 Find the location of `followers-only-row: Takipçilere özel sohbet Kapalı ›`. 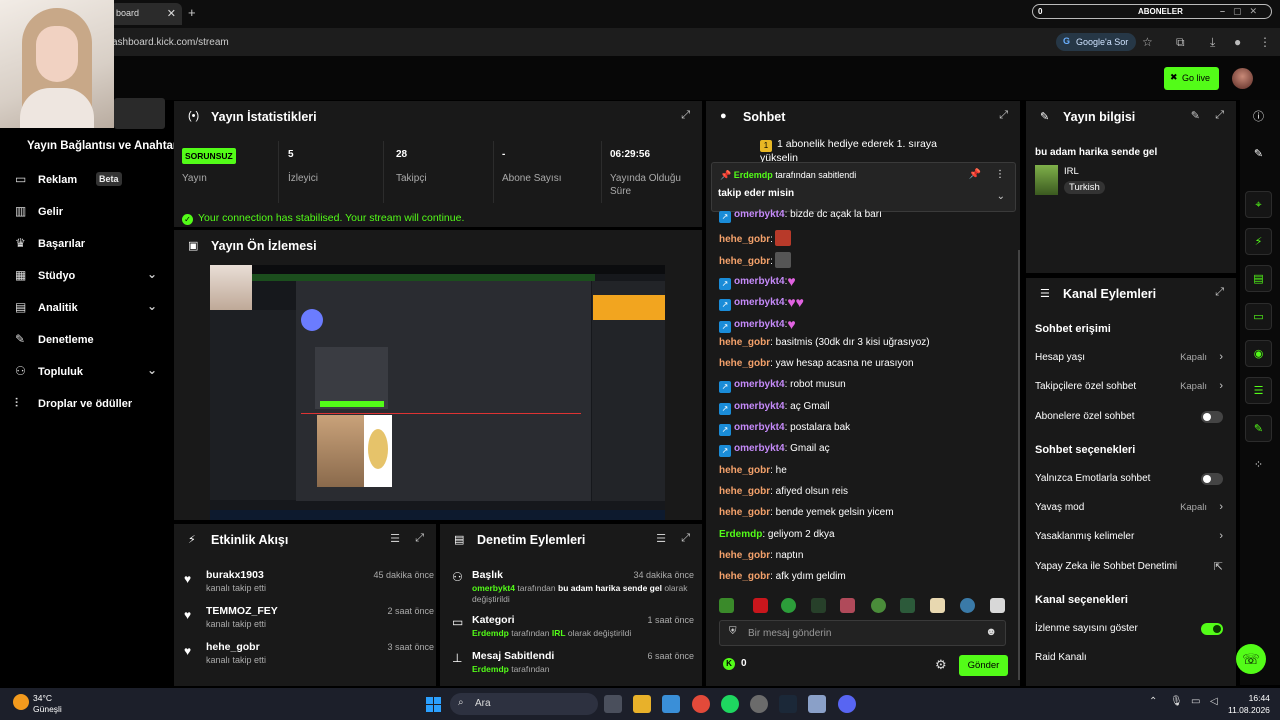

followers-only-row: Takipçilere özel sohbet Kapalı › is located at coordinates (1130, 388).